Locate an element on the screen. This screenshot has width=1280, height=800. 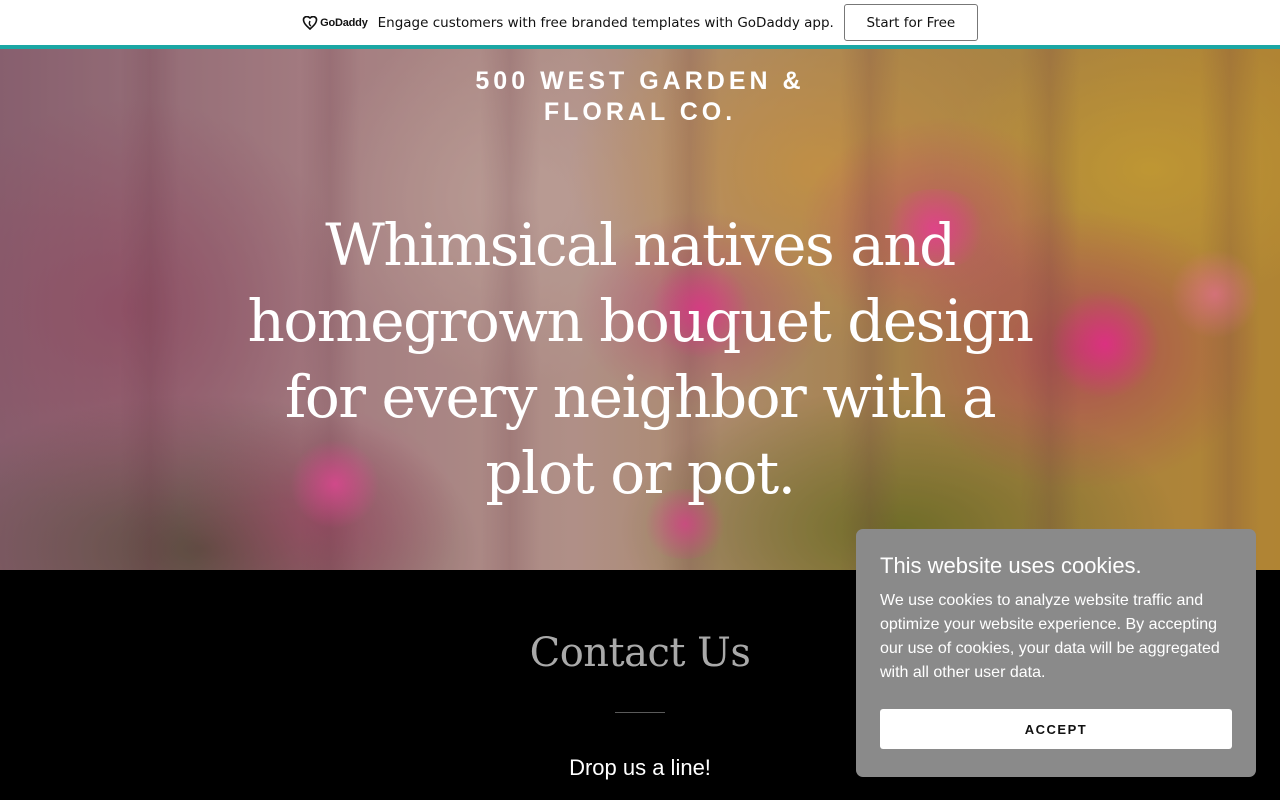
headline-line: plot or pot. is located at coordinates (640, 473).